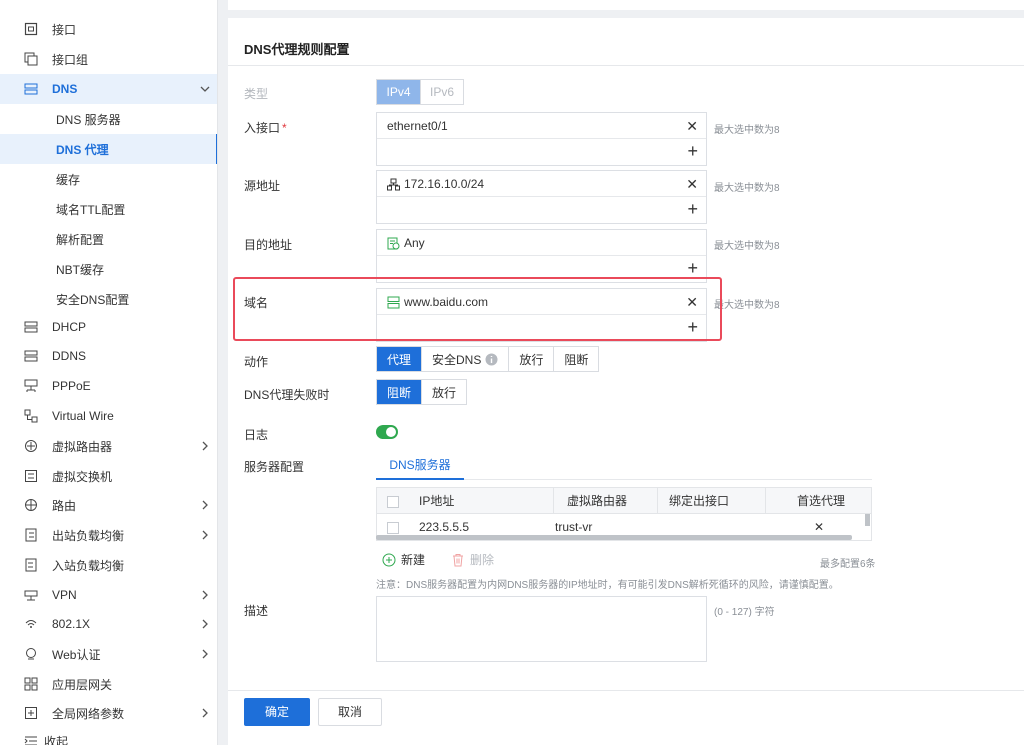  I want to click on table-header: IP地址 虚拟路由器 绑定出接口 首选代理, so click(624, 501).